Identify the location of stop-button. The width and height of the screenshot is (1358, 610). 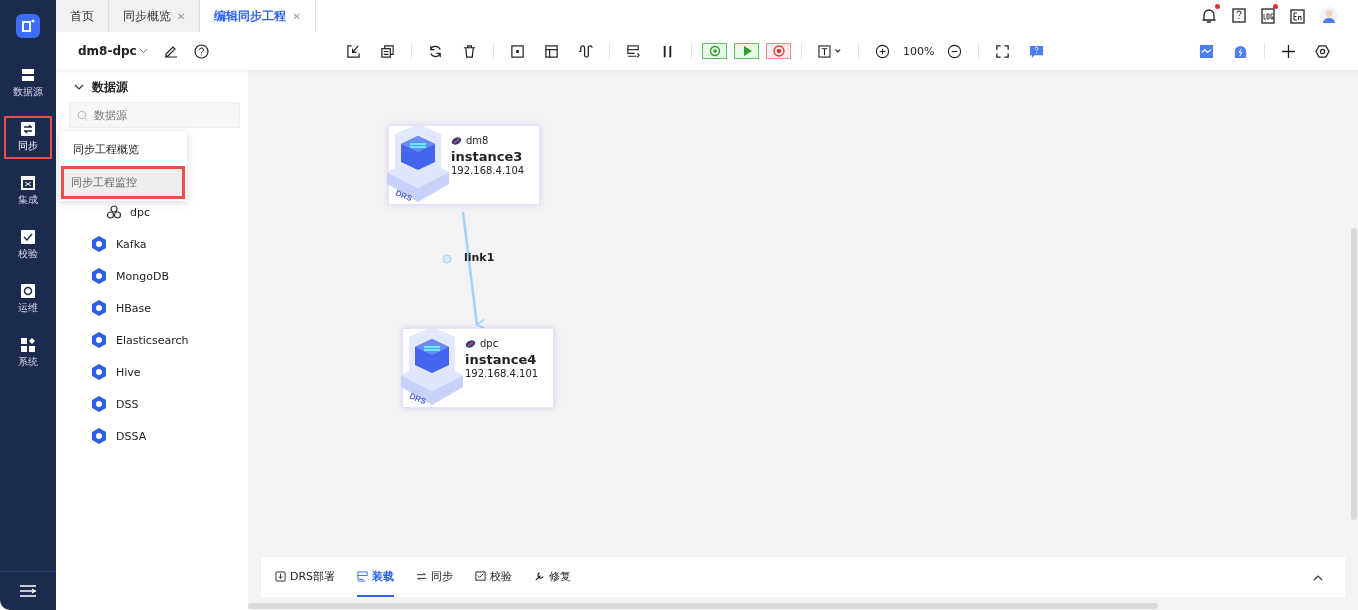
(778, 51).